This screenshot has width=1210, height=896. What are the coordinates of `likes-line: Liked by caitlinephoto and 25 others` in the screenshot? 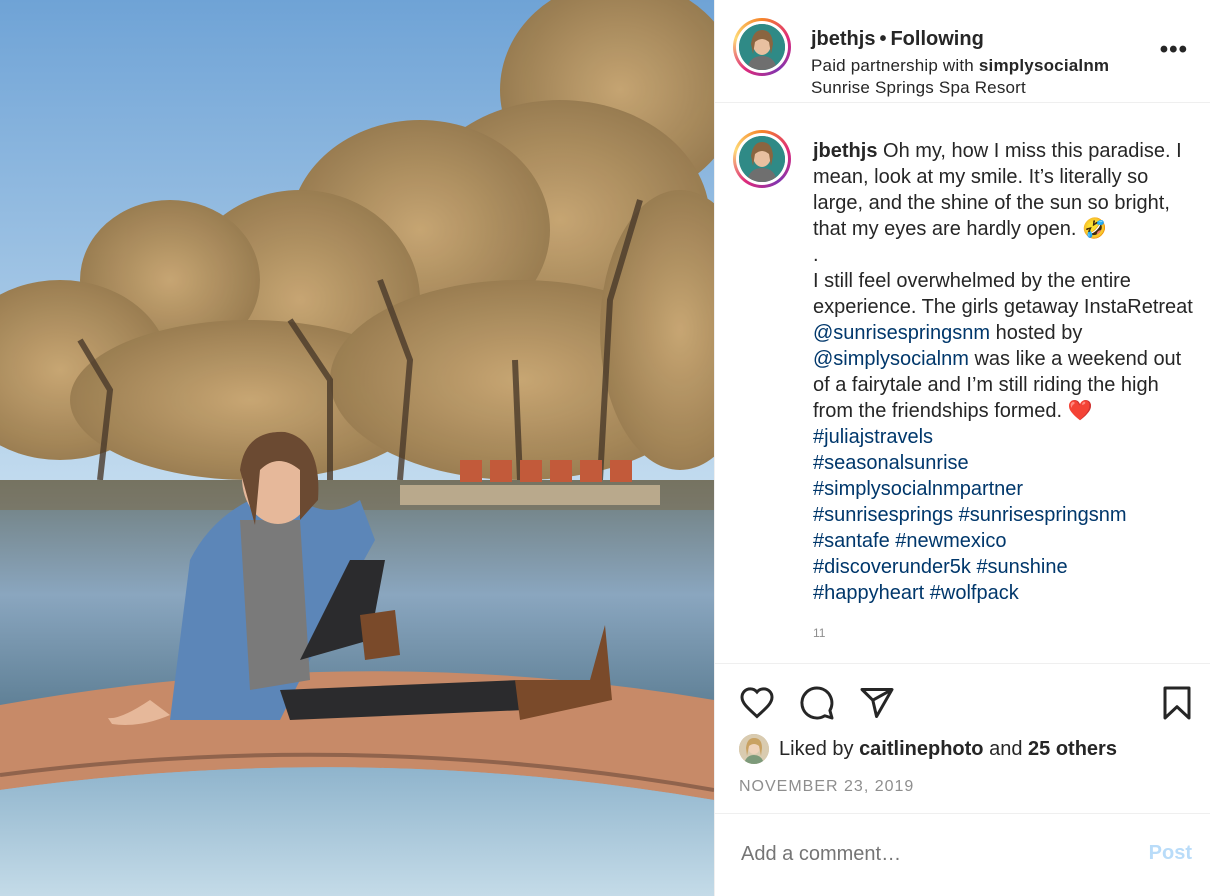 It's located at (928, 749).